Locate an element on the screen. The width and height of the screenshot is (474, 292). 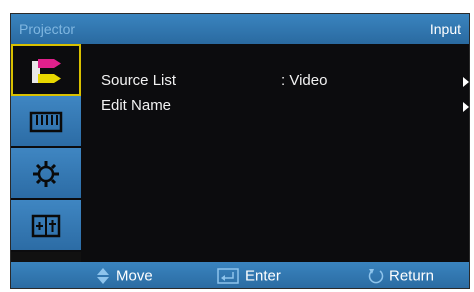
footer-hint-bar: Move Enter Return is located at coordinates (240, 275).